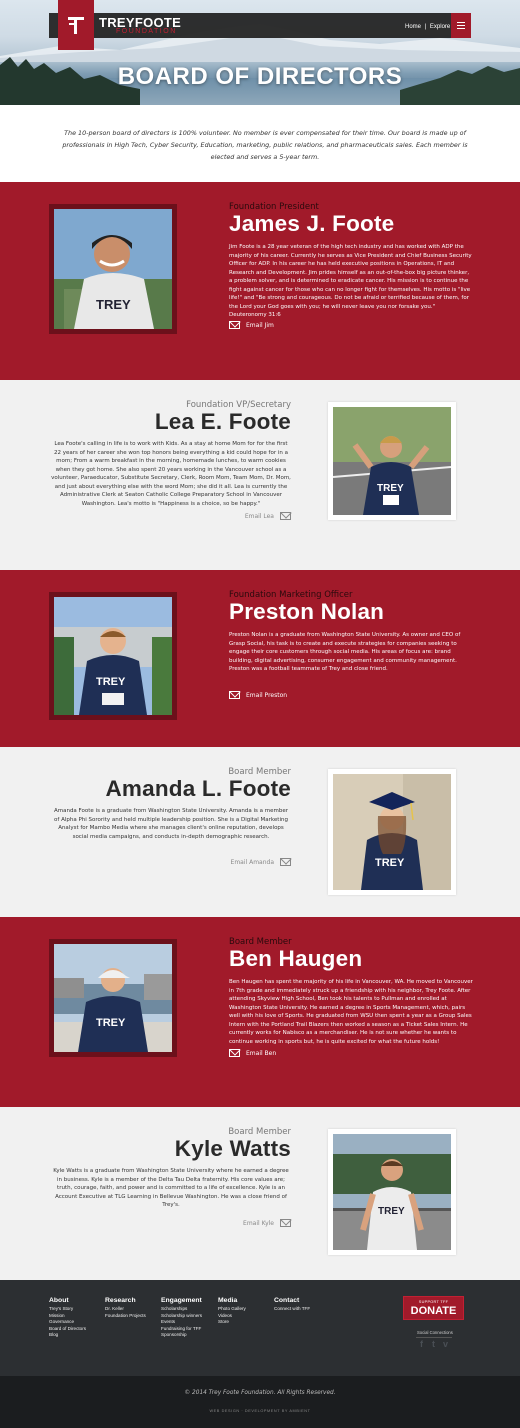  I want to click on facebook-icon: f, so click(421, 1344).